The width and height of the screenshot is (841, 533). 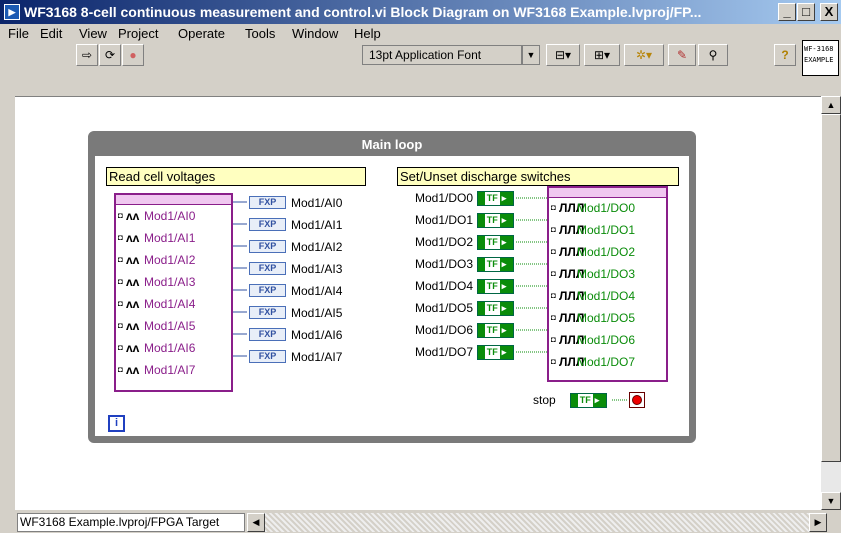 I want to click on align-icon: ⊟▾, so click(x=563, y=55).